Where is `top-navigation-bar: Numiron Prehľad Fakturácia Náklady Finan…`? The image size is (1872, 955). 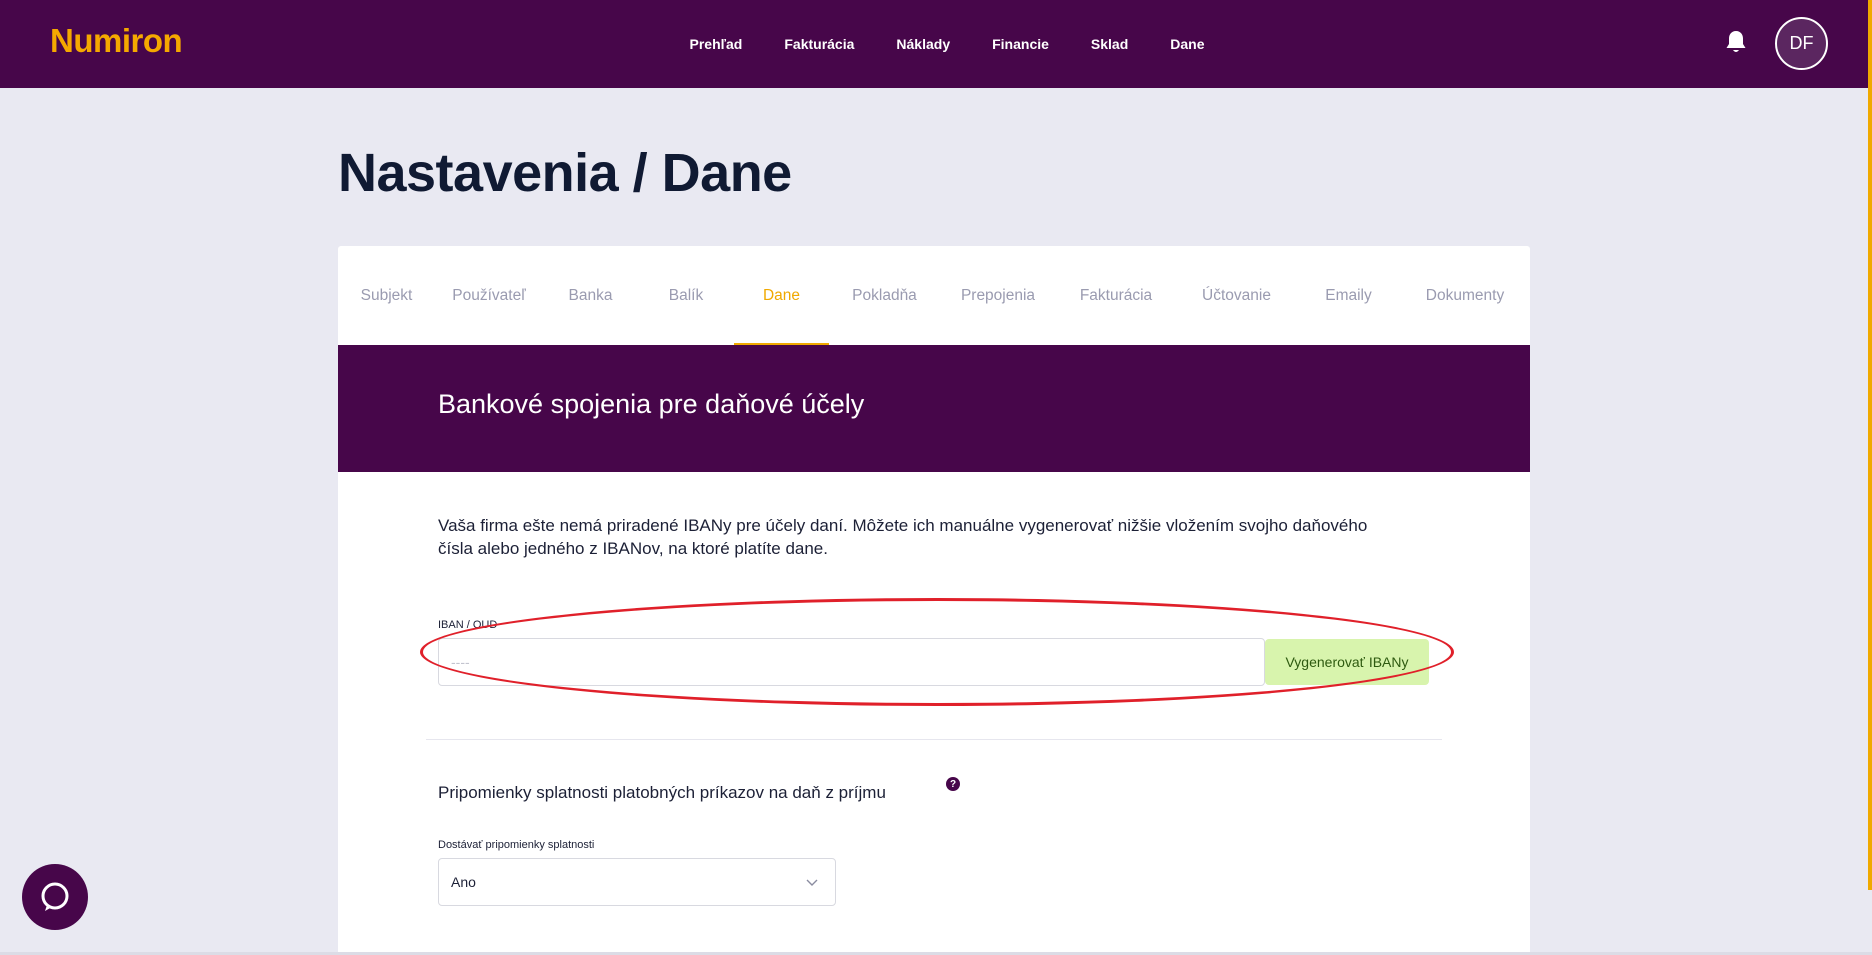
top-navigation-bar: Numiron Prehľad Fakturácia Náklady Finan… is located at coordinates (934, 44).